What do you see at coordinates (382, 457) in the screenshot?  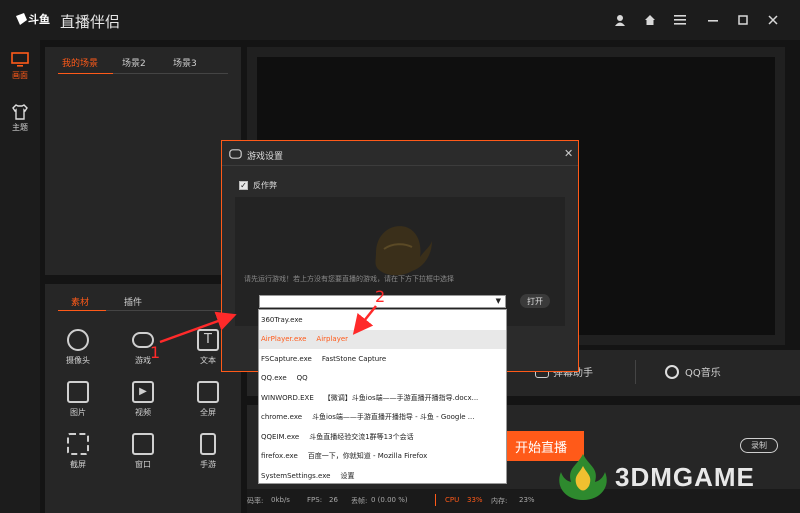 I see `dropdown-option: firefox.exe 百度一下，你就知道 - Mozilla Firefox` at bounding box center [382, 457].